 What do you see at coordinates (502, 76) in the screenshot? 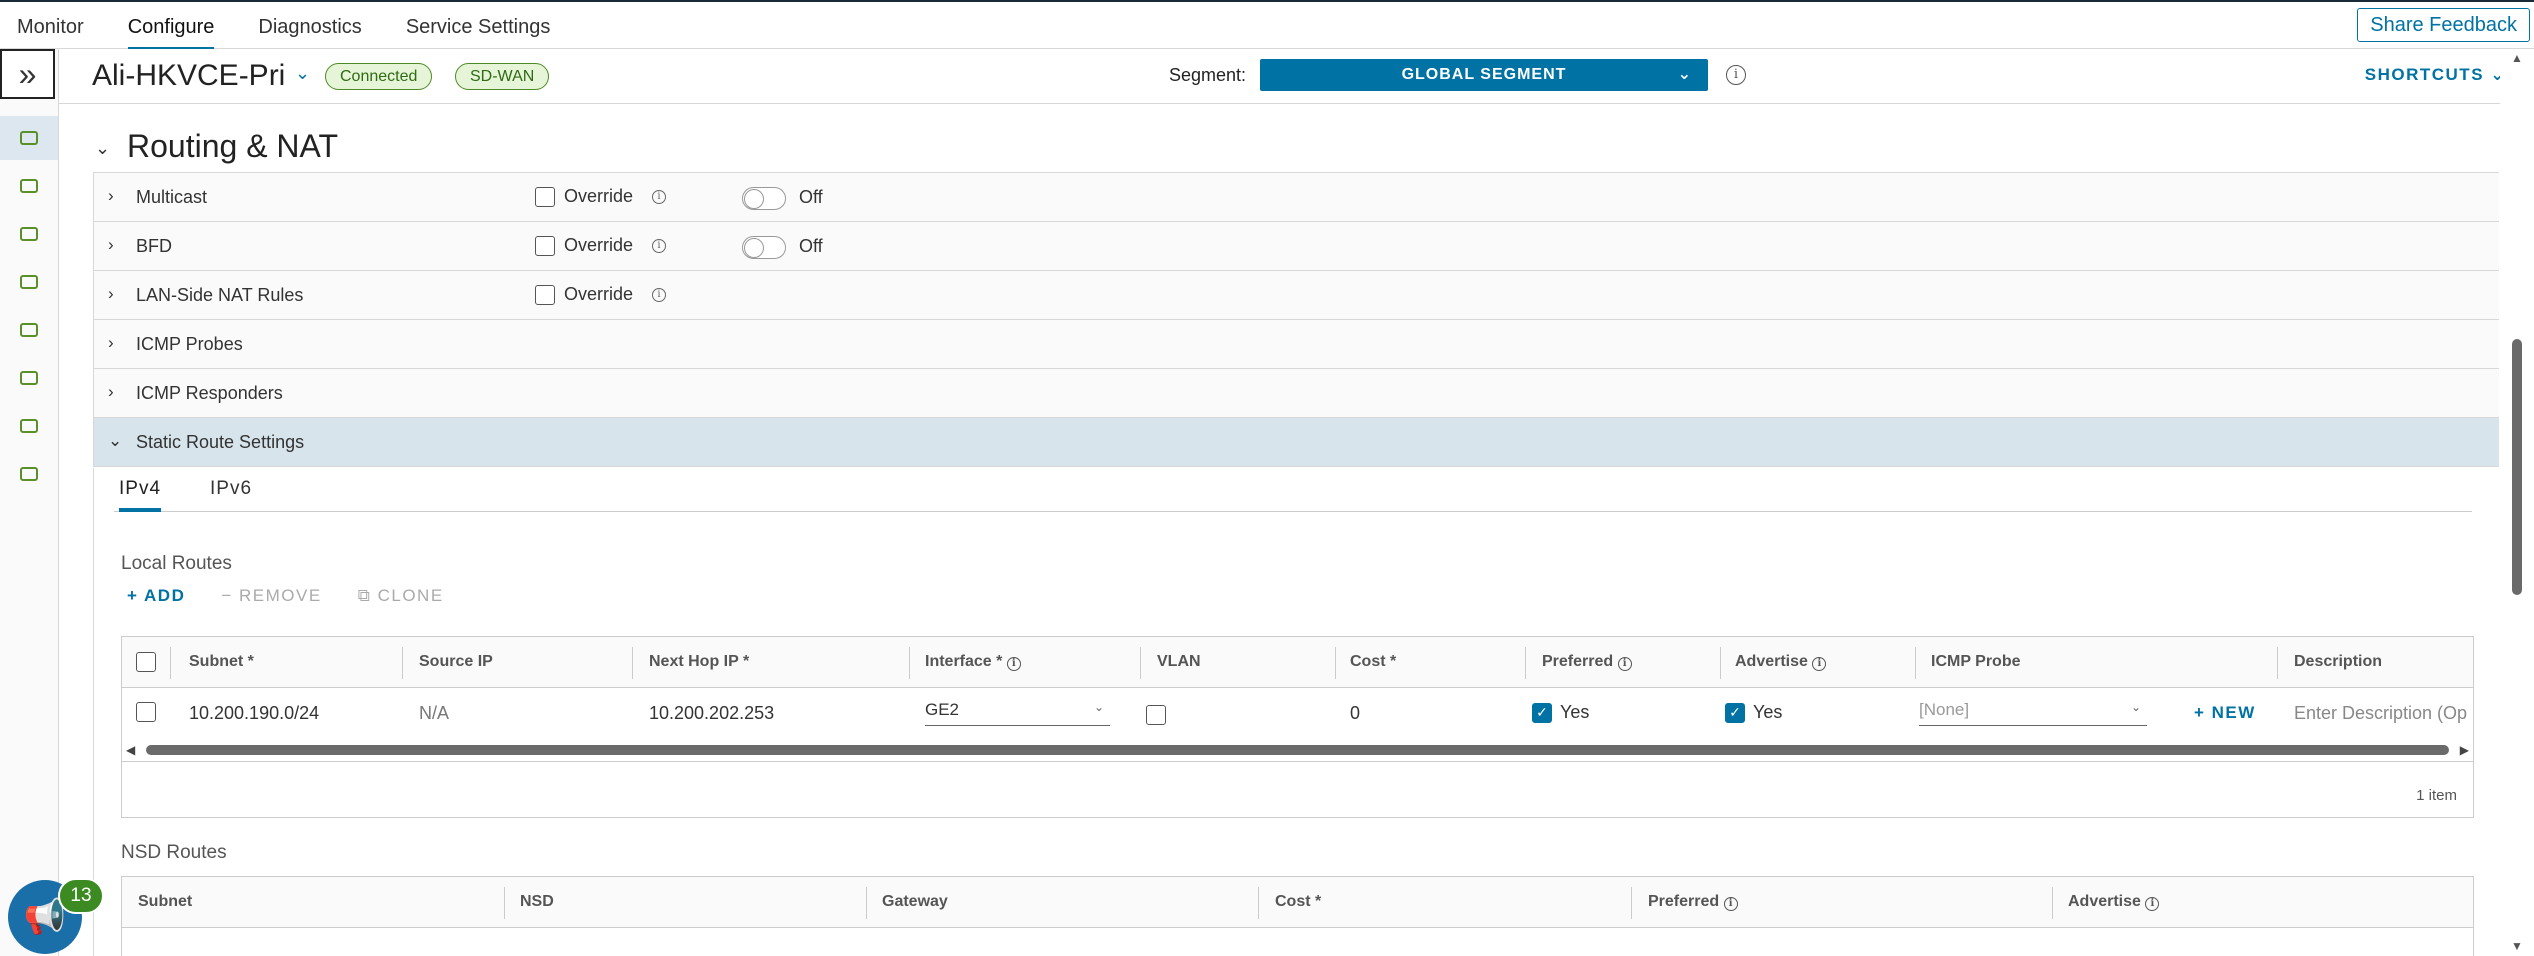
I see `status-badge-sdwan: SD-WAN` at bounding box center [502, 76].